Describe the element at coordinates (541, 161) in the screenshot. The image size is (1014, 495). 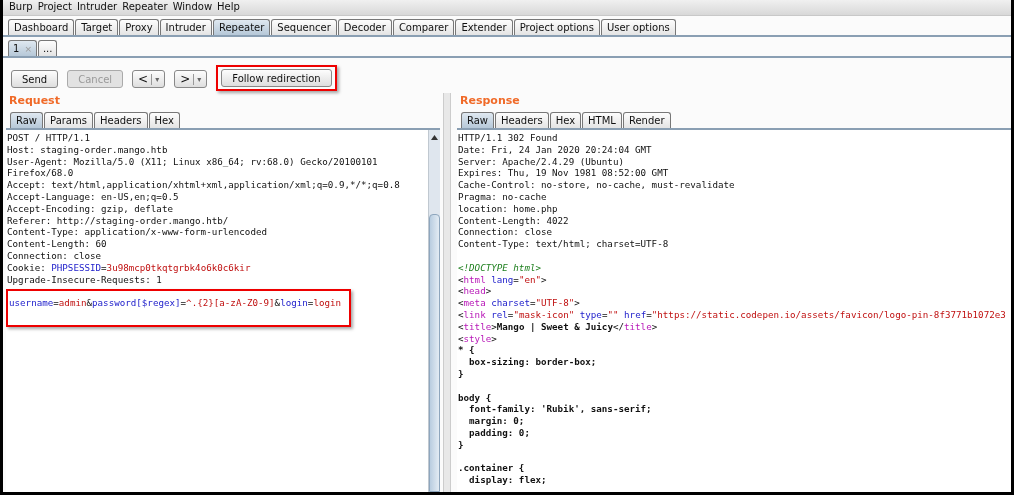
I see `code-line: Server: Apache/2.4.29 (Ubuntu)` at that location.